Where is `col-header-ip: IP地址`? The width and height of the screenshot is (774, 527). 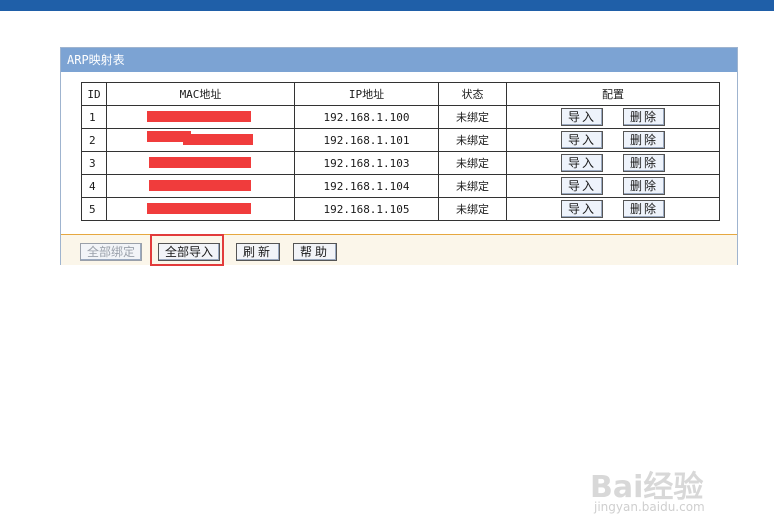
col-header-ip: IP地址 is located at coordinates (366, 94).